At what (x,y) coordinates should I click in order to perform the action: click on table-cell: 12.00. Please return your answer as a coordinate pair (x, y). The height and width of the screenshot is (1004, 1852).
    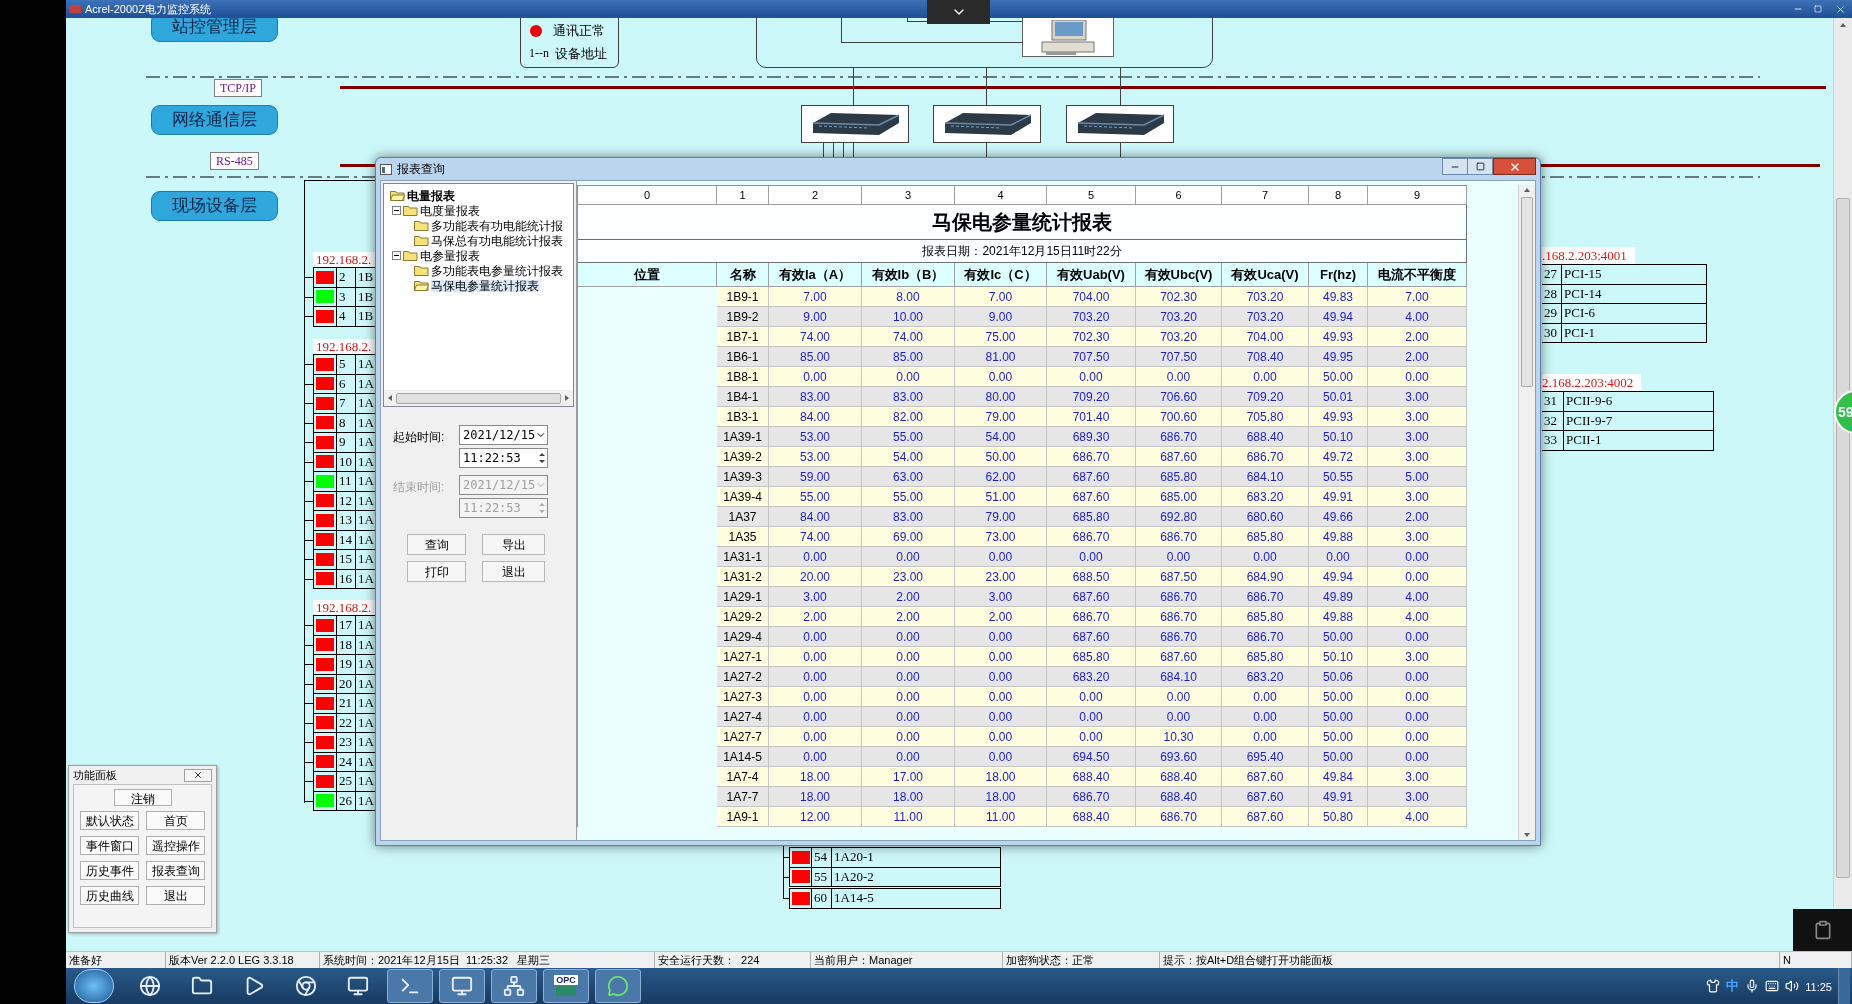
    Looking at the image, I should click on (815, 817).